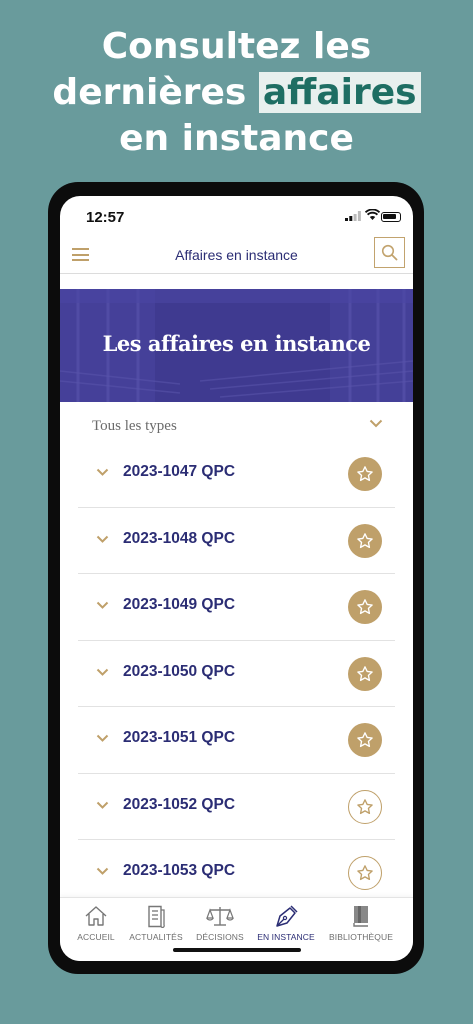  Describe the element at coordinates (179, 737) in the screenshot. I see `case-number: 2023-1051 QPC` at that location.